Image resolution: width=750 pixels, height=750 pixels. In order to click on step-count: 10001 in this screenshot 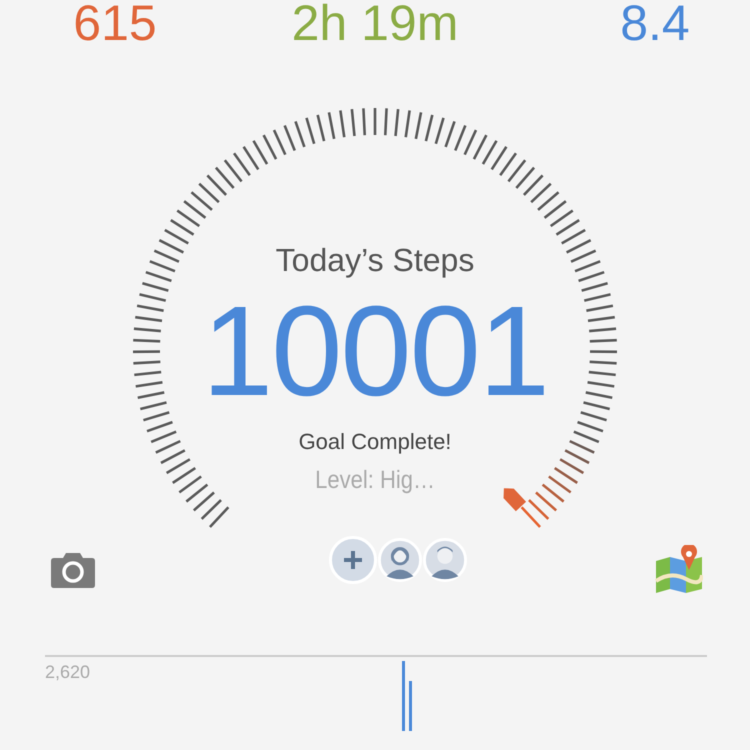, I will do `click(375, 352)`.